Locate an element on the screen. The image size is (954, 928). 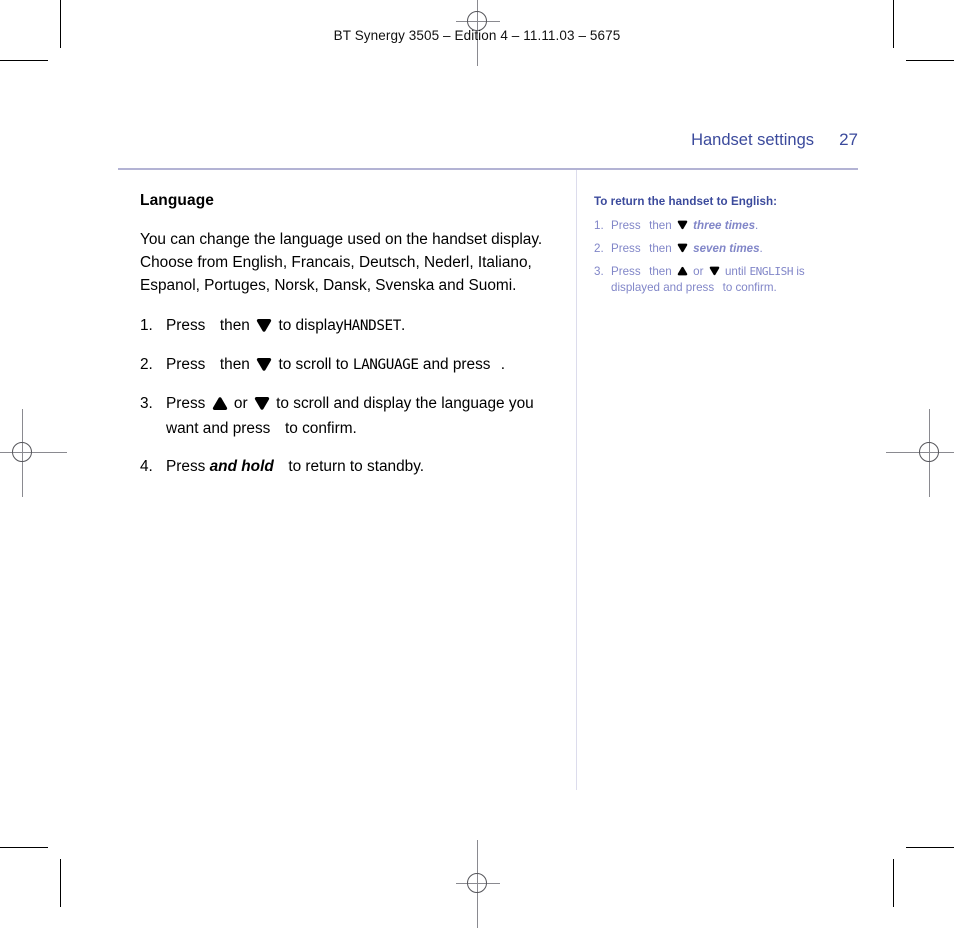
crop-mark-bottom-left-horizontal is located at coordinates (24, 847).